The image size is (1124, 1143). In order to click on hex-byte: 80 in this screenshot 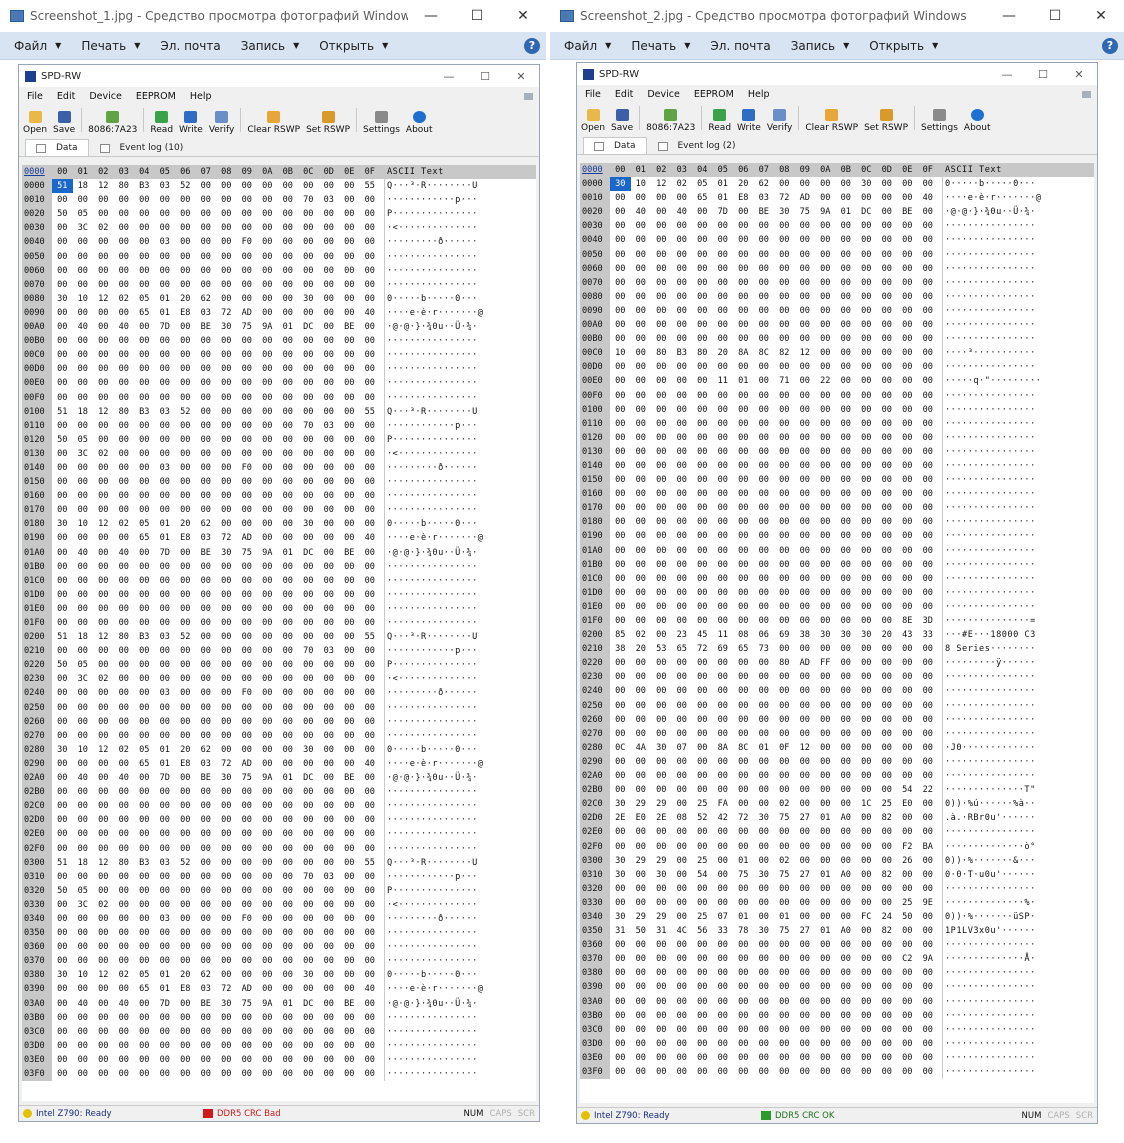, I will do `click(124, 412)`.